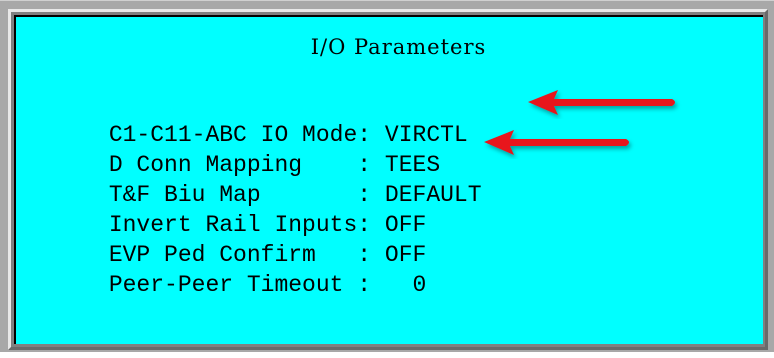  Describe the element at coordinates (254, 179) in the screenshot. I see `param-row-tf-biu-map: T&F Biu Map : DEFAULT` at that location.